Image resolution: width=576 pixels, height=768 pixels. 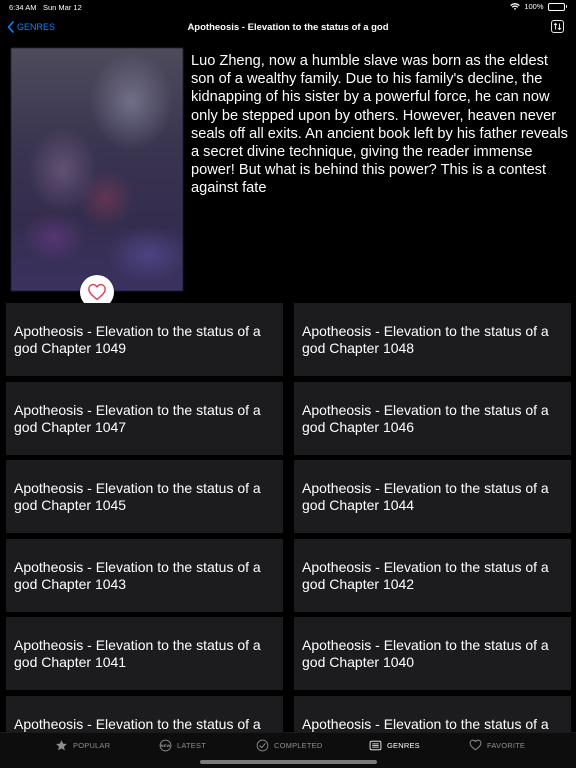 I want to click on sort-toggle-button, so click(x=557, y=26).